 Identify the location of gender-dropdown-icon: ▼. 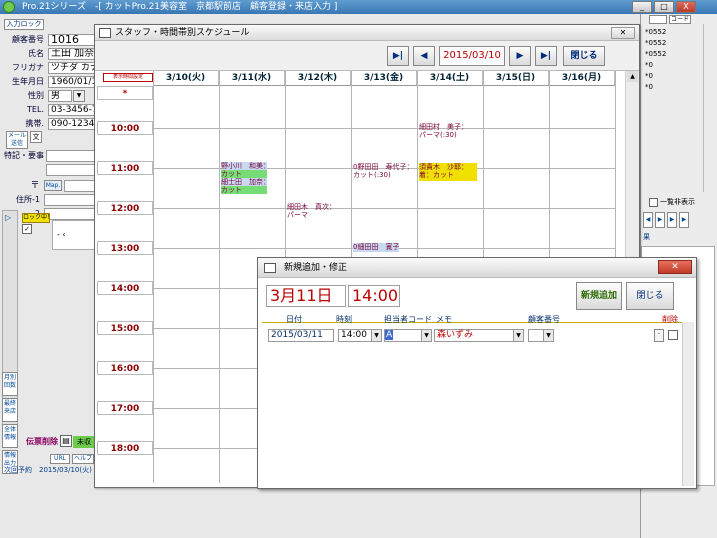
(79, 96).